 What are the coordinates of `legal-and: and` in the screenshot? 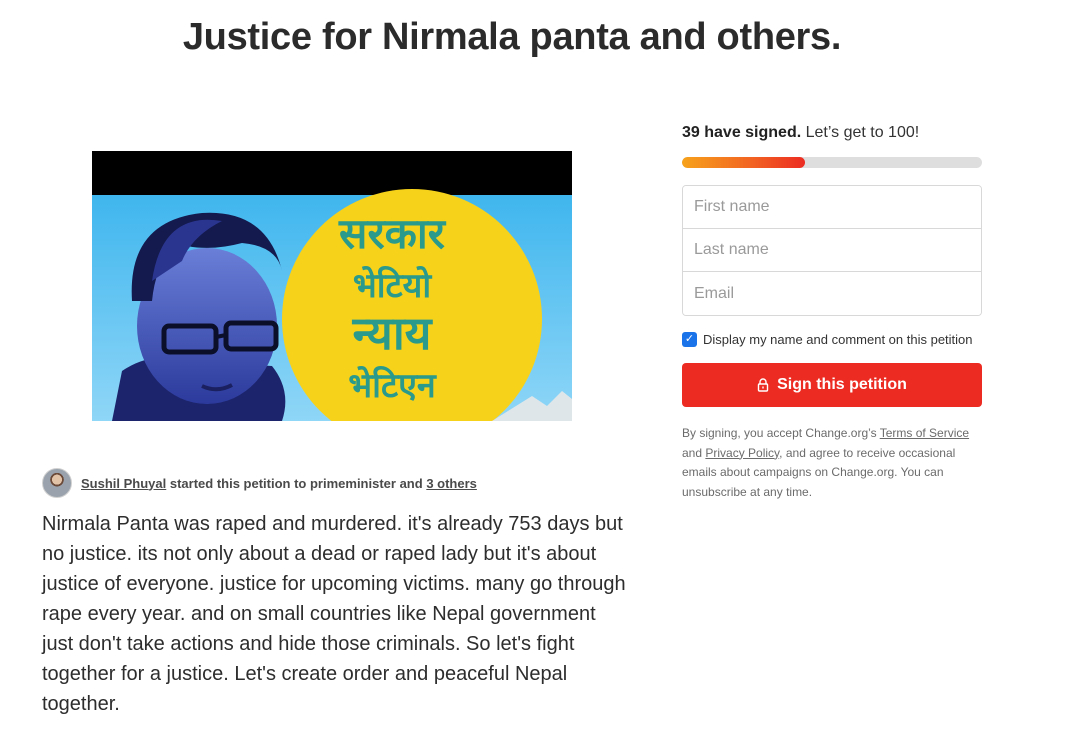 It's located at (692, 452).